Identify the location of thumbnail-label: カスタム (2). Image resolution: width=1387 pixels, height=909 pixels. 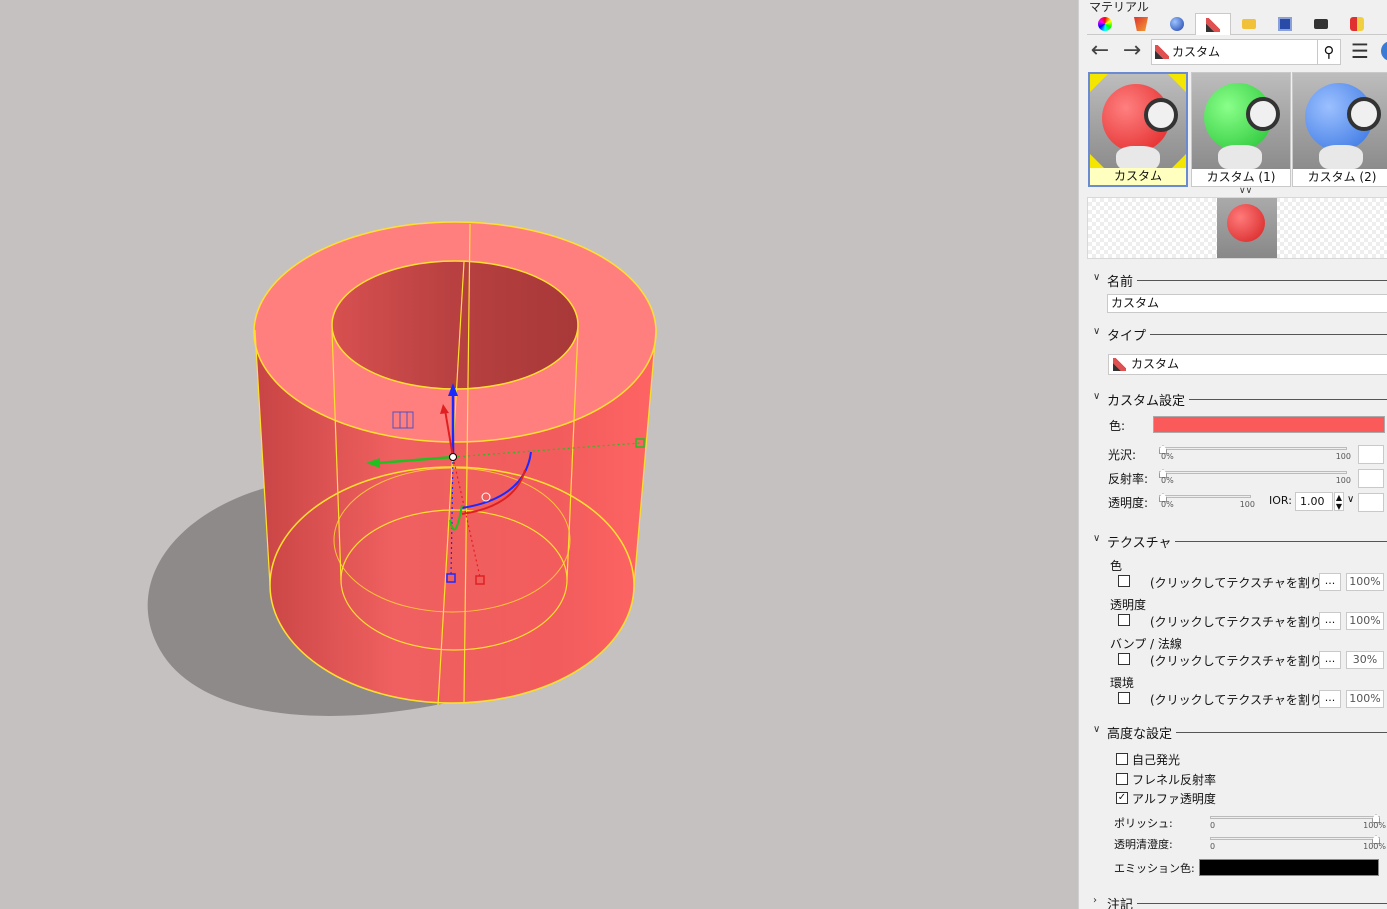
(1340, 177).